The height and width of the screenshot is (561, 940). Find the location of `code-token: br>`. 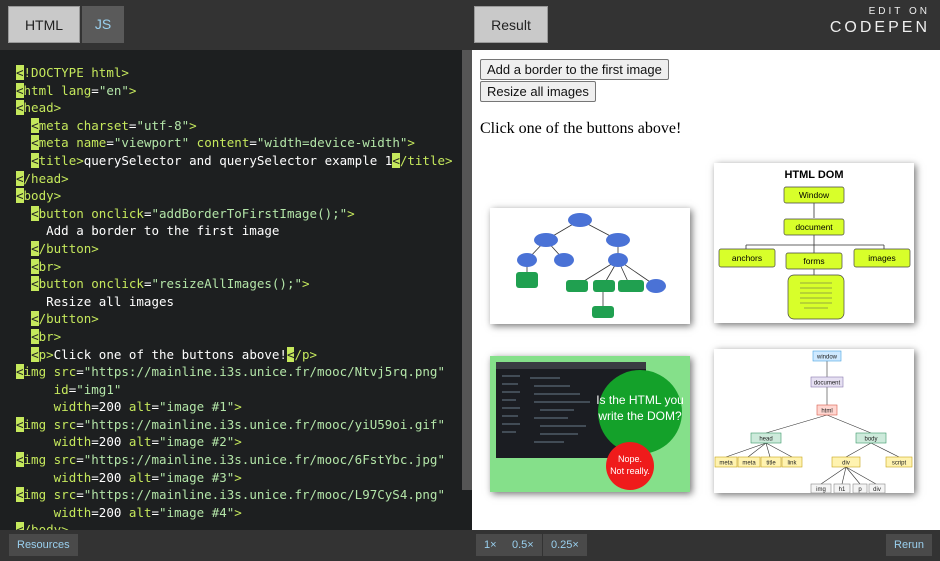

code-token: br> is located at coordinates (50, 266).